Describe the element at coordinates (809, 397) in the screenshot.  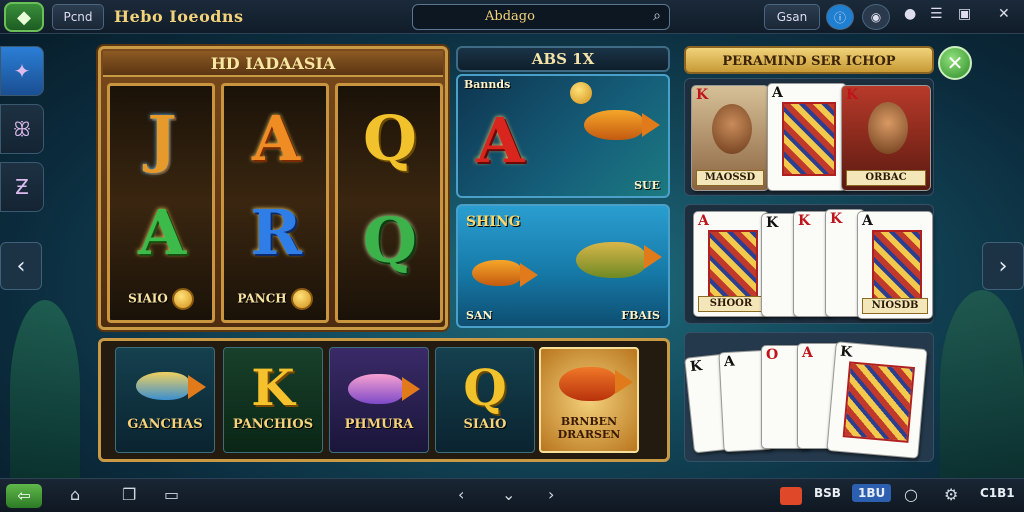
I see `cards-panel-3: K A O A K` at that location.